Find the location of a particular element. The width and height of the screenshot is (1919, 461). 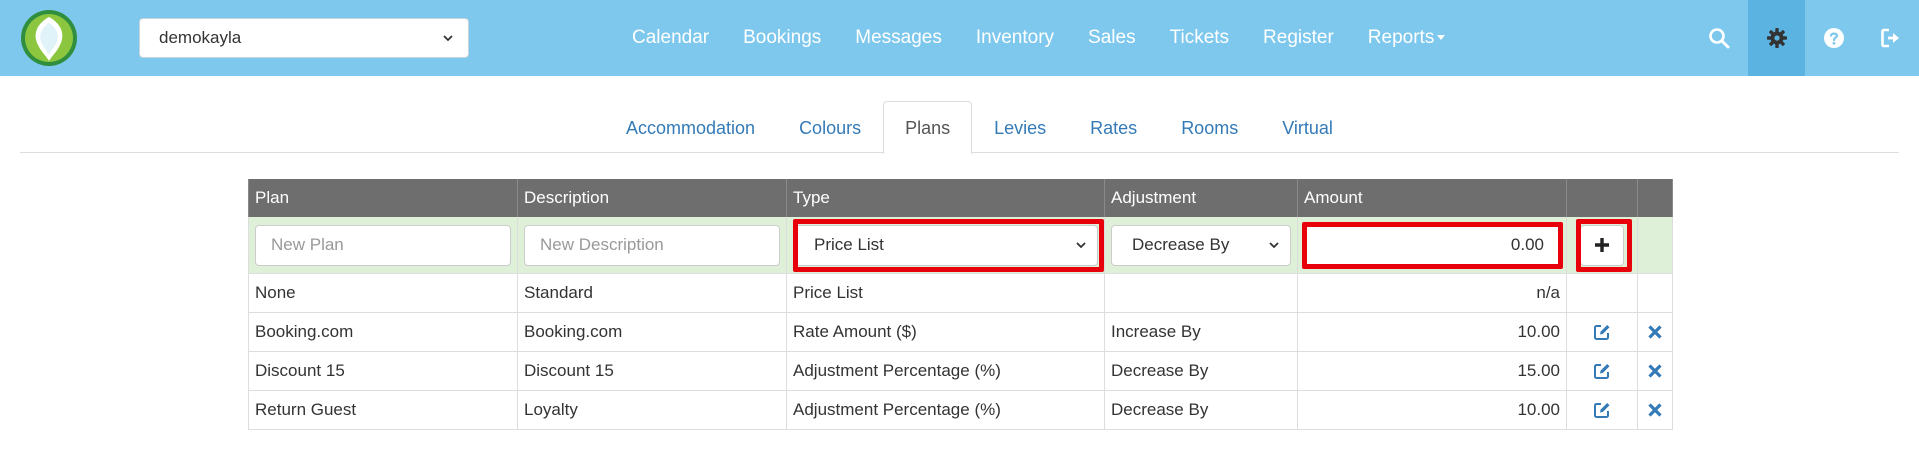

nav-inventory: Inventory is located at coordinates (1015, 38).